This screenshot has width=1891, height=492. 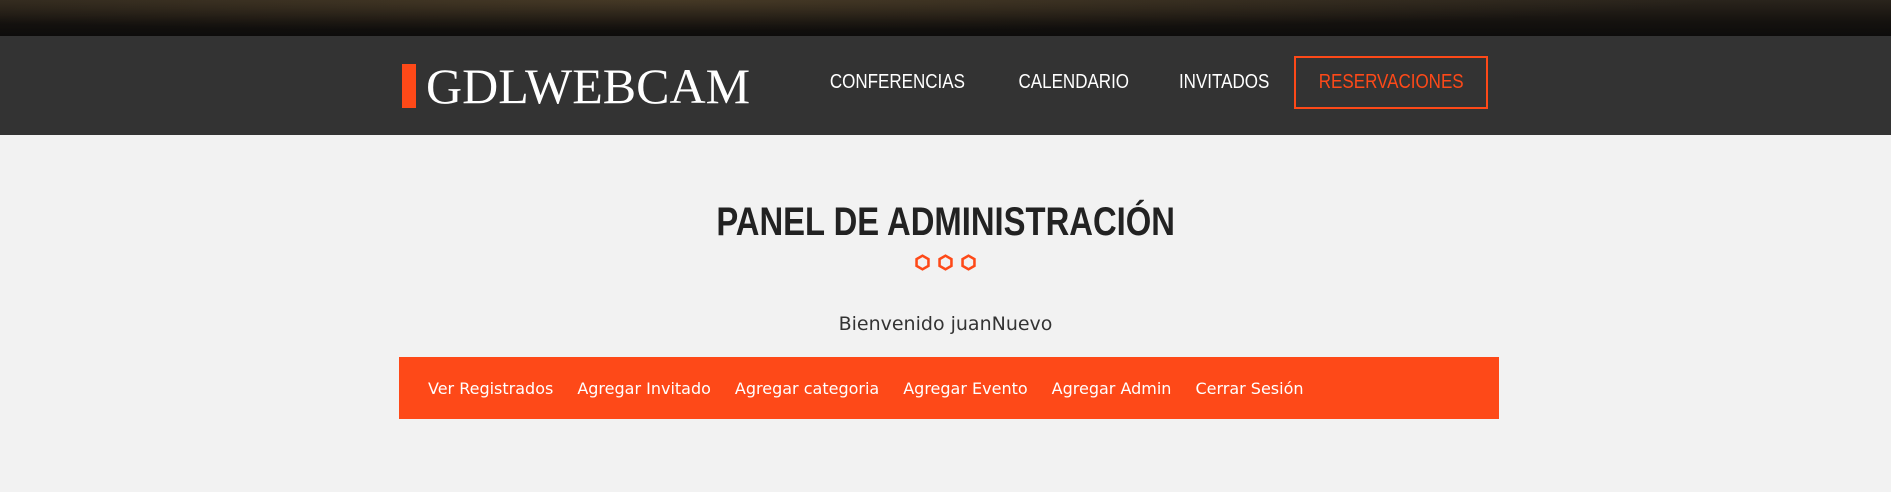 I want to click on logo-text: GDLWEBCAM, so click(x=588, y=86).